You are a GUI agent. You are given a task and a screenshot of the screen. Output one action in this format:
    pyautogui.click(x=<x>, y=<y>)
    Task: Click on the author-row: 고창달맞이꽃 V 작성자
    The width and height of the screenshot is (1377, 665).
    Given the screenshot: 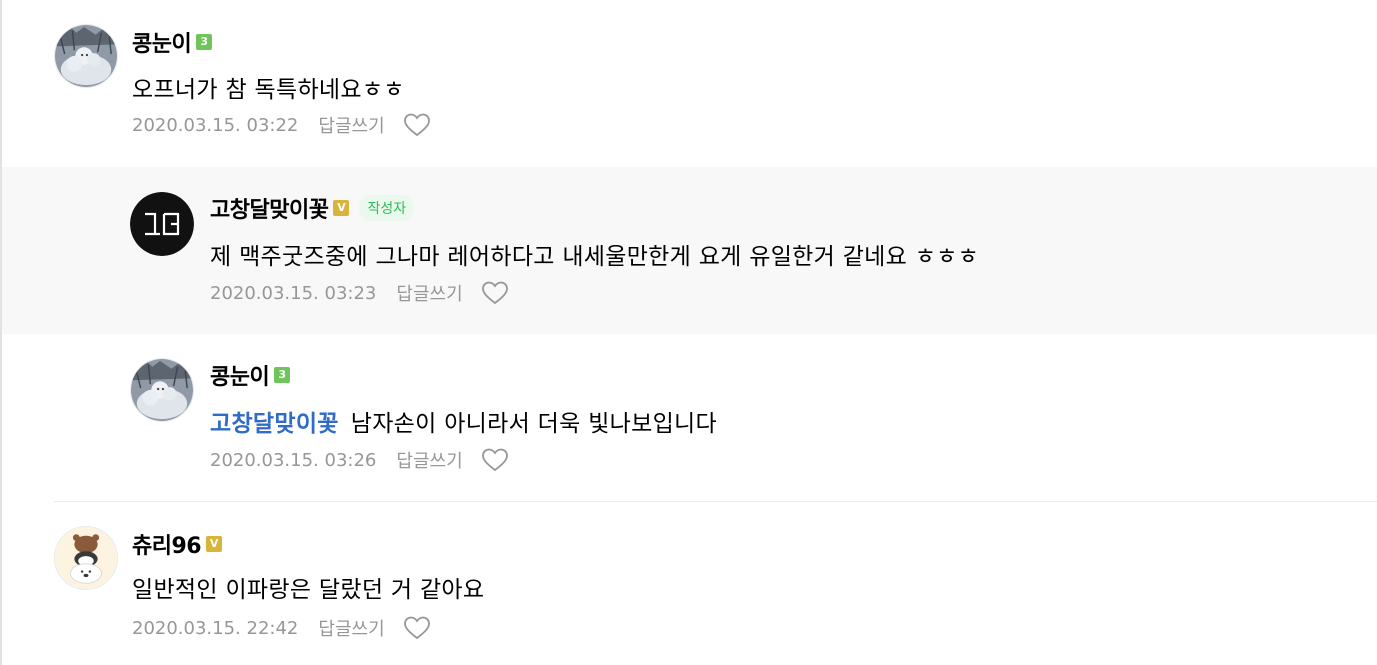 What is the action you would take?
    pyautogui.click(x=312, y=208)
    